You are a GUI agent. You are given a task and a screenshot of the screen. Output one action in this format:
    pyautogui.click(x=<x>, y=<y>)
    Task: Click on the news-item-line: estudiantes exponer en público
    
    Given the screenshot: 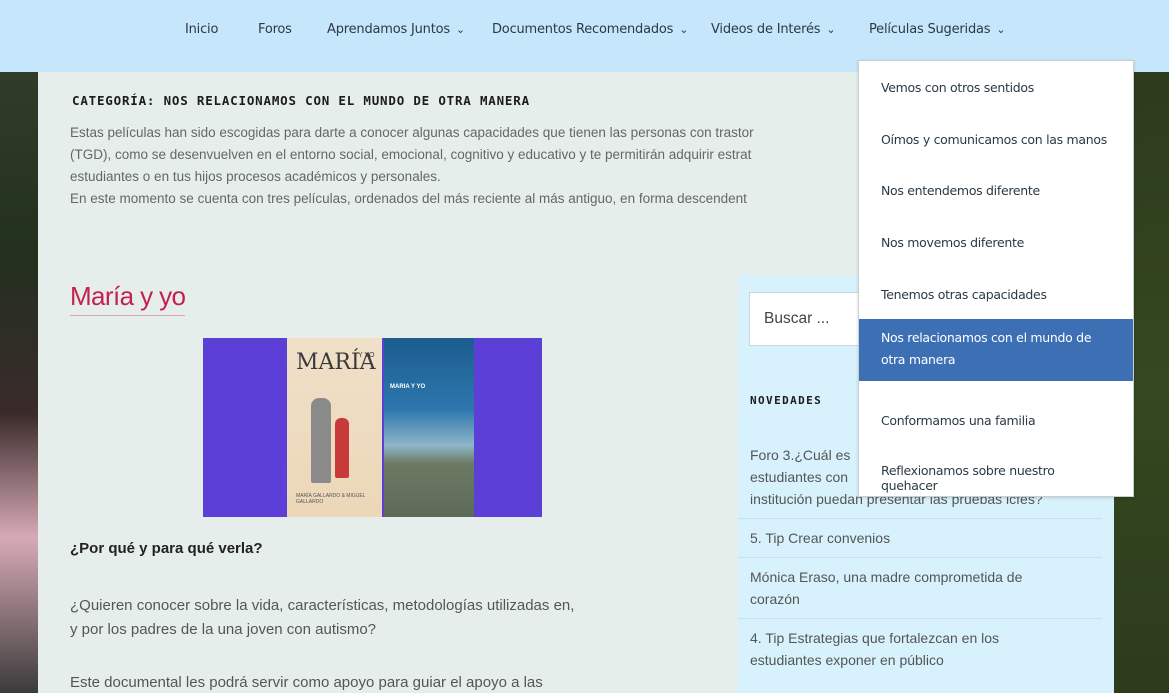 What is the action you would take?
    pyautogui.click(x=847, y=660)
    